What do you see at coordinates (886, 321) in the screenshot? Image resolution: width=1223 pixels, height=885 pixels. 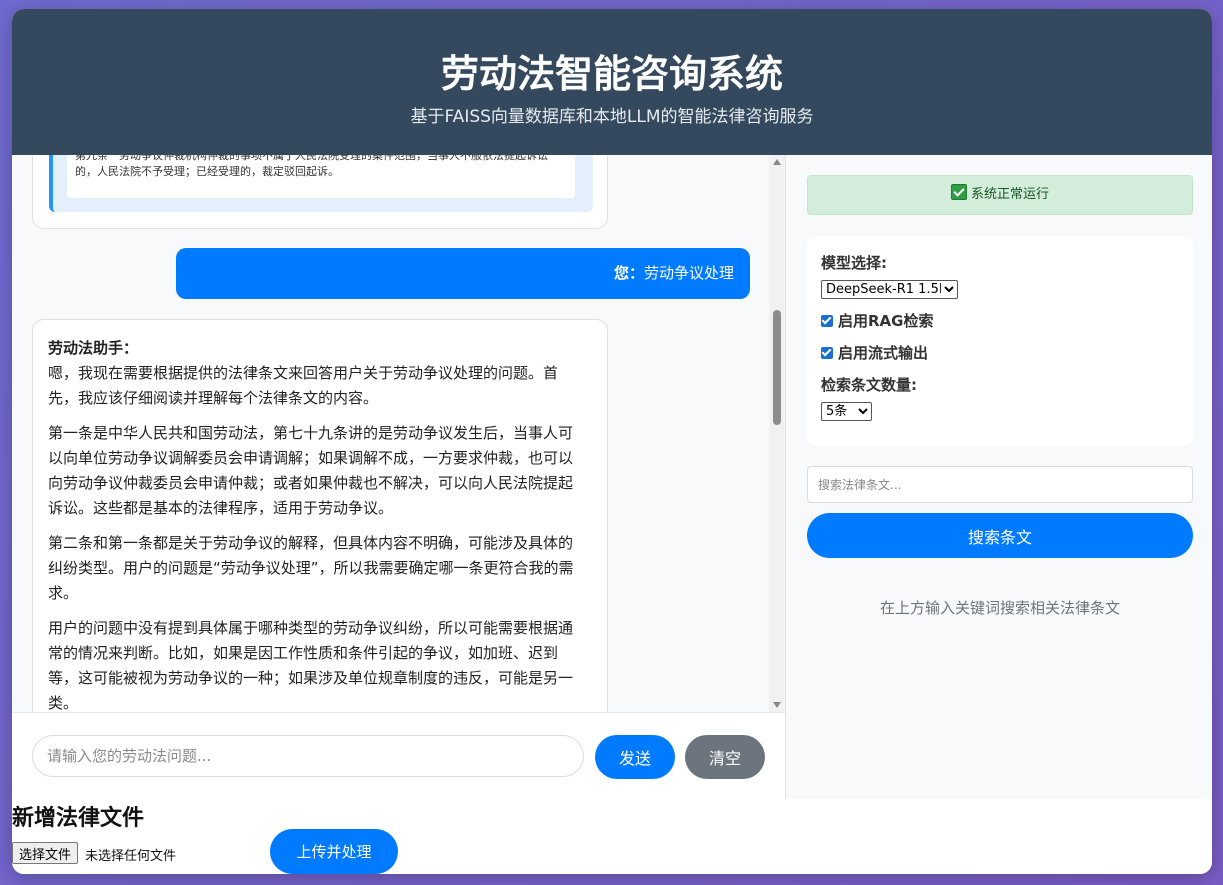 I see `rag-label: 启用RAG检索` at bounding box center [886, 321].